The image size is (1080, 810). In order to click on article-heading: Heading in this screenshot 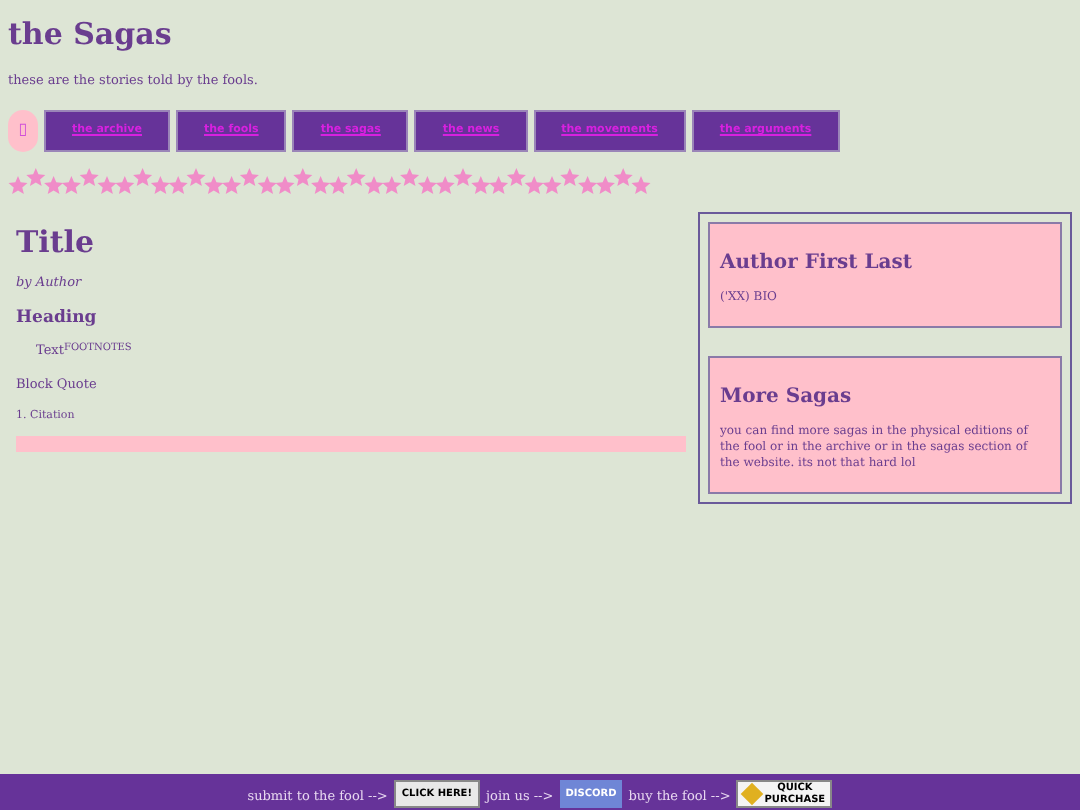, I will do `click(57, 318)`.